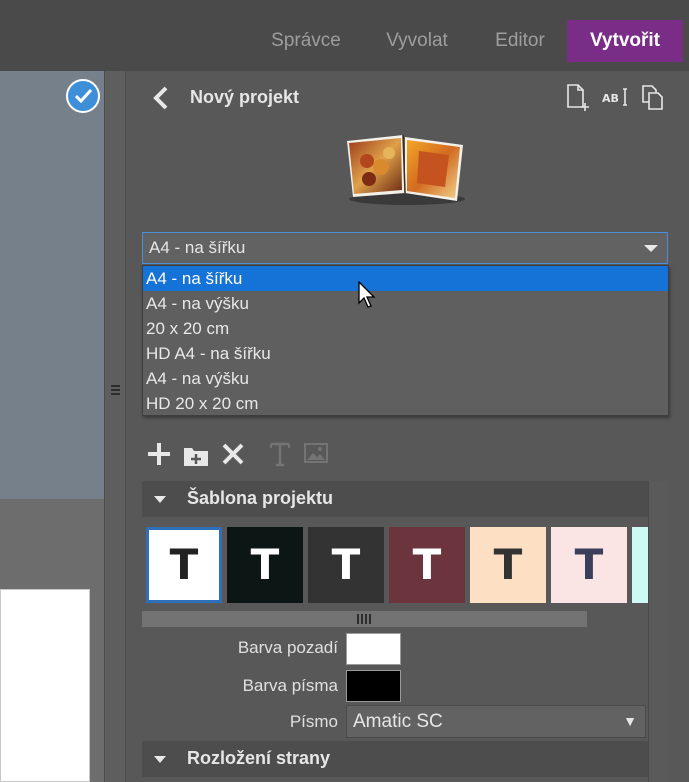 The height and width of the screenshot is (782, 689). What do you see at coordinates (610, 98) in the screenshot?
I see `svg-text: AB` at bounding box center [610, 98].